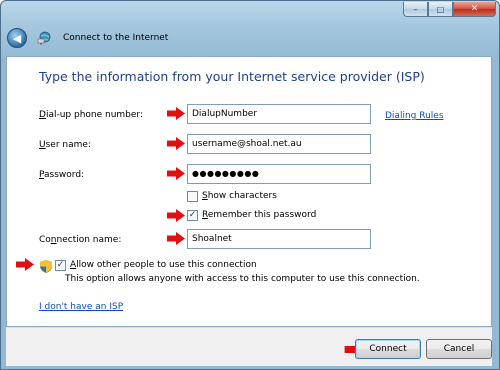 The image size is (500, 370). Describe the element at coordinates (44, 38) in the screenshot. I see `network-globe-icon` at that location.